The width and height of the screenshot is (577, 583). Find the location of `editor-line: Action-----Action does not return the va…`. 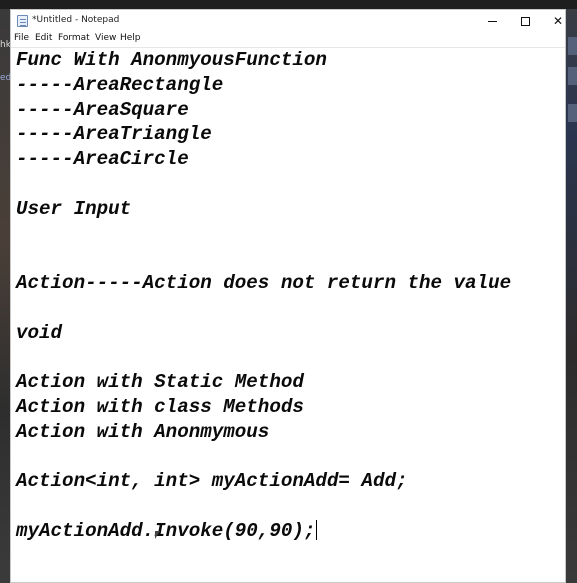

editor-line: Action-----Action does not return the va… is located at coordinates (264, 283).